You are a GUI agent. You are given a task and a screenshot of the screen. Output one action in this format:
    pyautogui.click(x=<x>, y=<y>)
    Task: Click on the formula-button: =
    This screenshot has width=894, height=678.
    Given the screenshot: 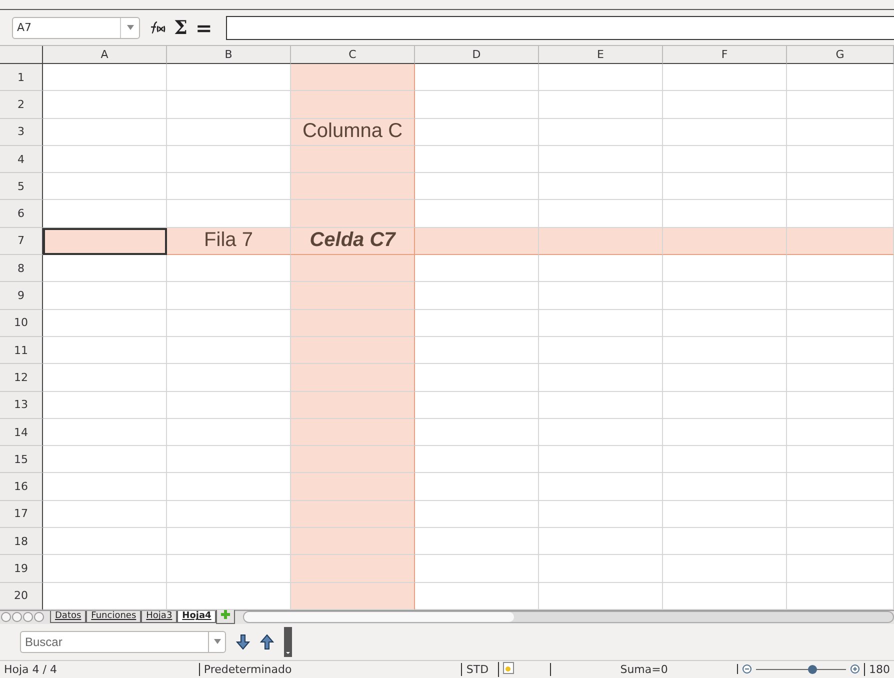 What is the action you would take?
    pyautogui.click(x=203, y=28)
    